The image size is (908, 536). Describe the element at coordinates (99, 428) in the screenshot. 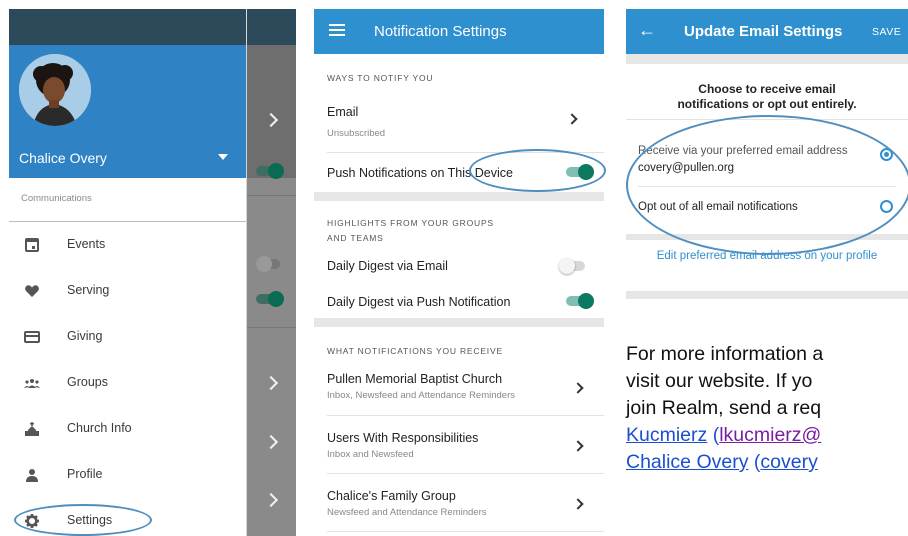

I see `drawer-item-label: Church Info` at that location.